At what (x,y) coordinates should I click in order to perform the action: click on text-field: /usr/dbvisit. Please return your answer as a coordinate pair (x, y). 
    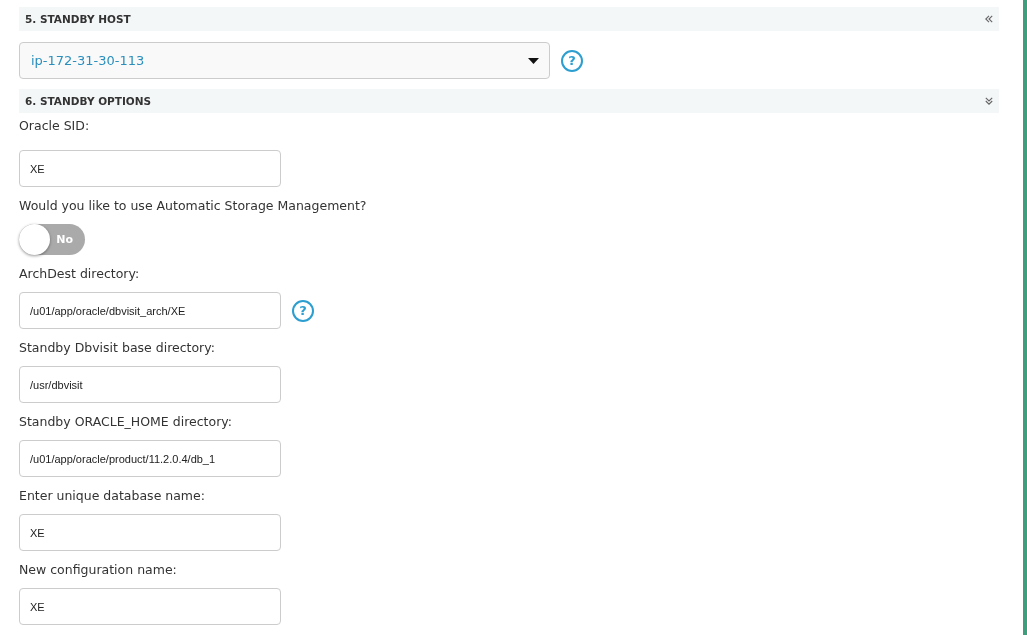
    Looking at the image, I should click on (150, 384).